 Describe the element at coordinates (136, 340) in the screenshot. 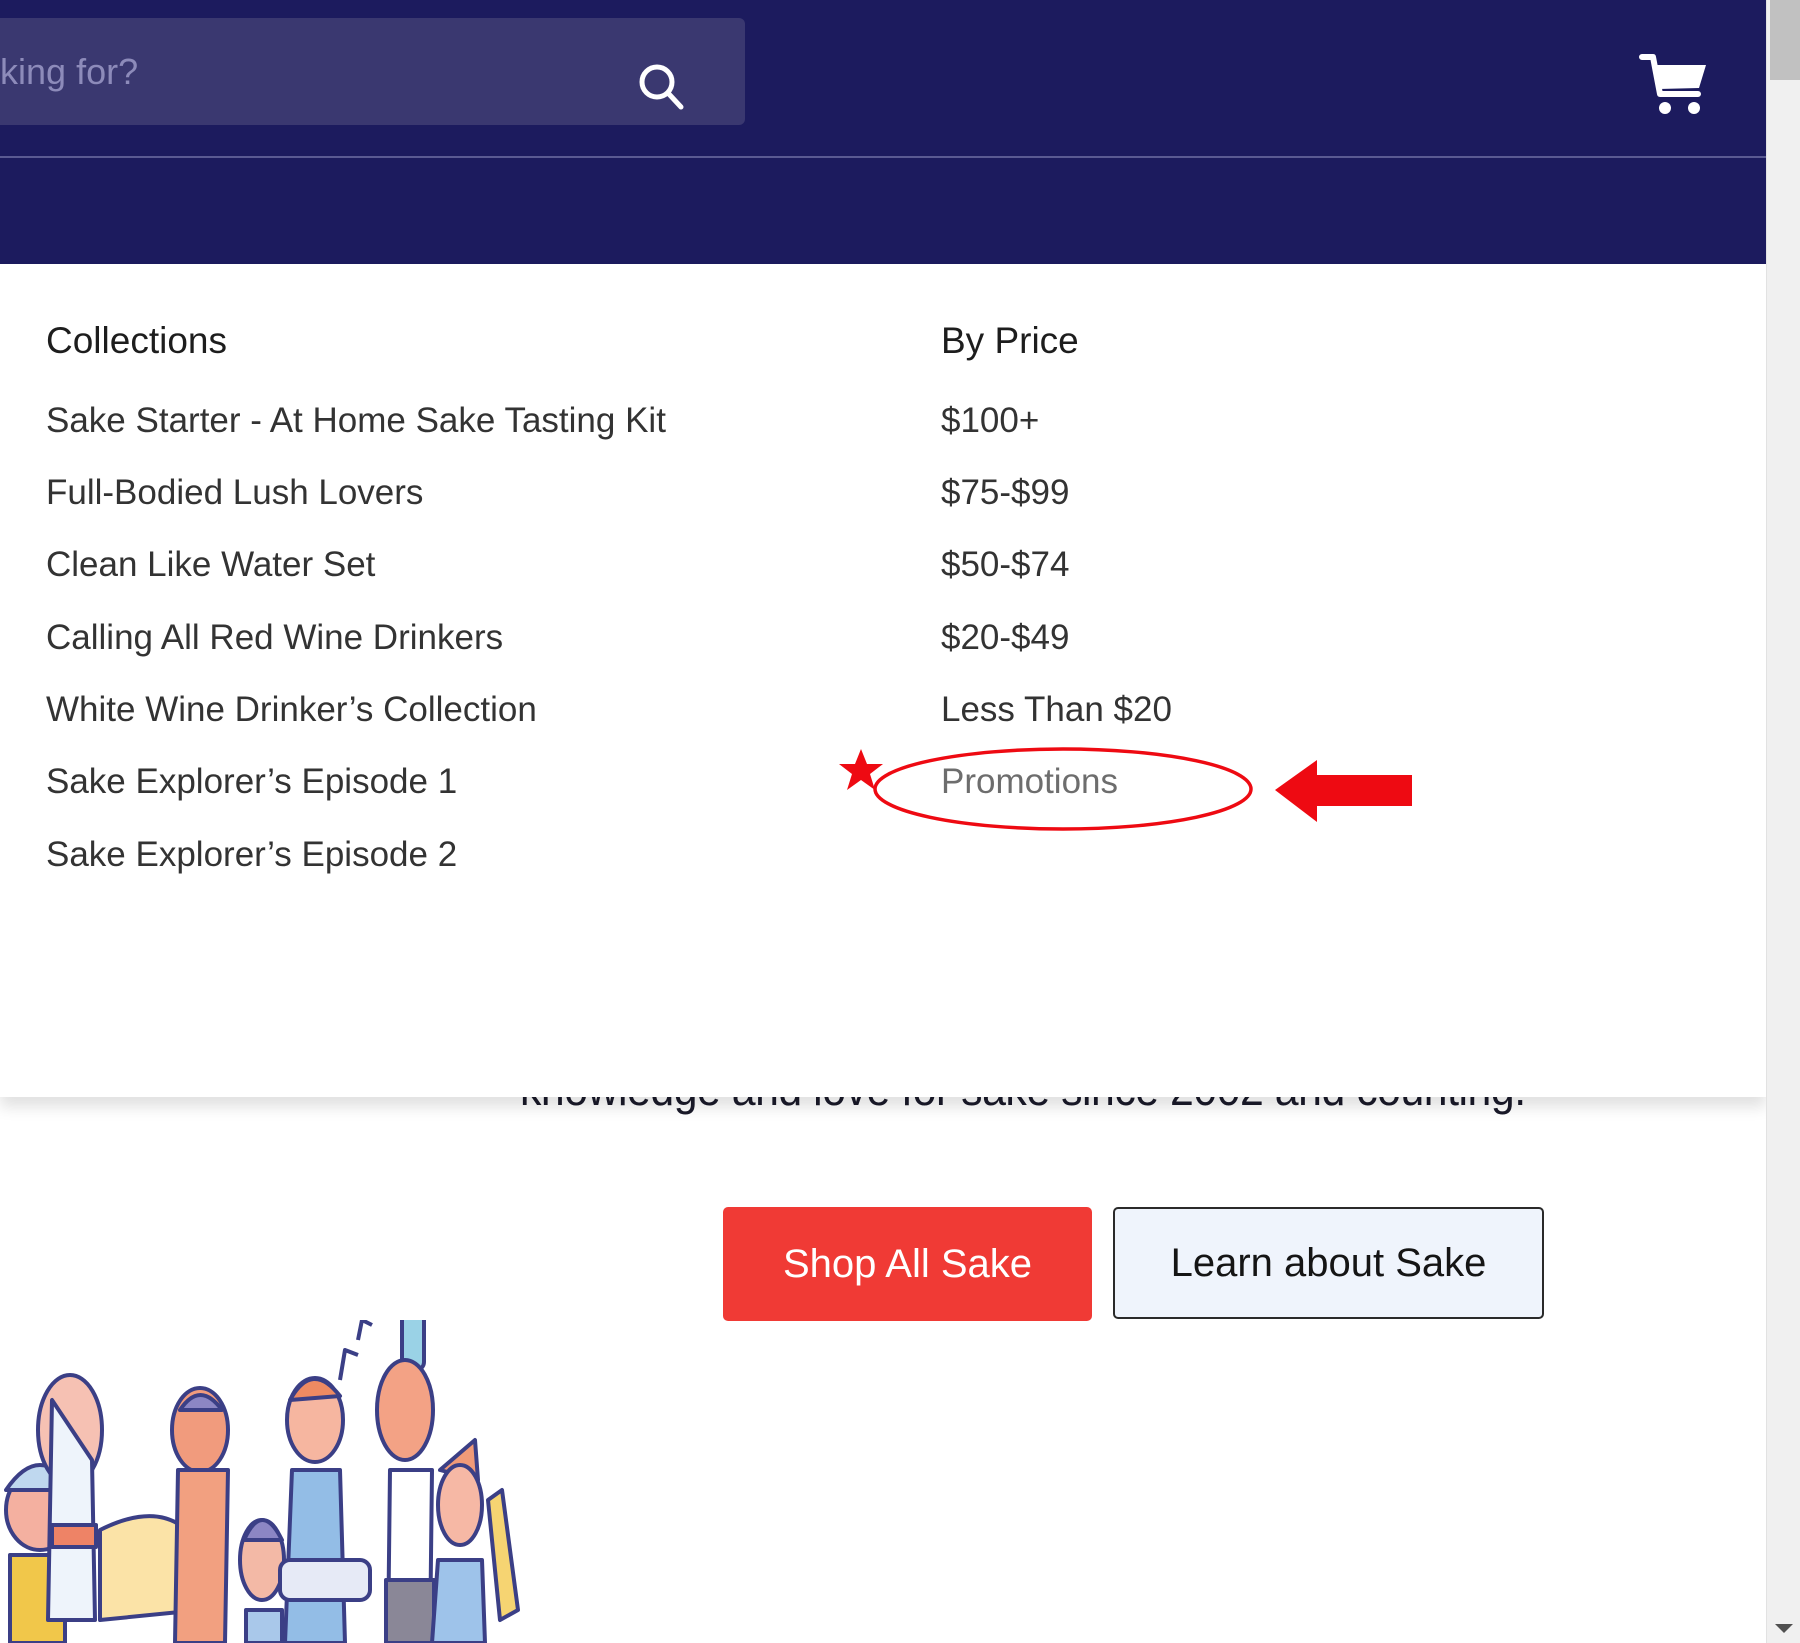

I see `collections-heading: Collections` at that location.